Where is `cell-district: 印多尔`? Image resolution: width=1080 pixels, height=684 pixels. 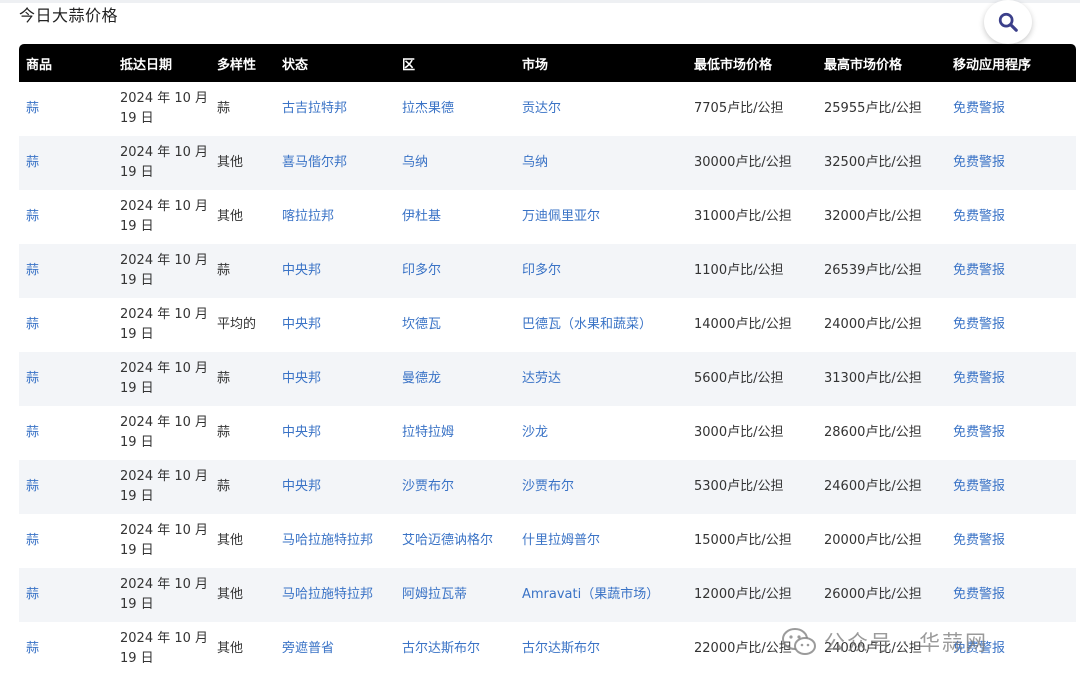 cell-district: 印多尔 is located at coordinates (421, 270).